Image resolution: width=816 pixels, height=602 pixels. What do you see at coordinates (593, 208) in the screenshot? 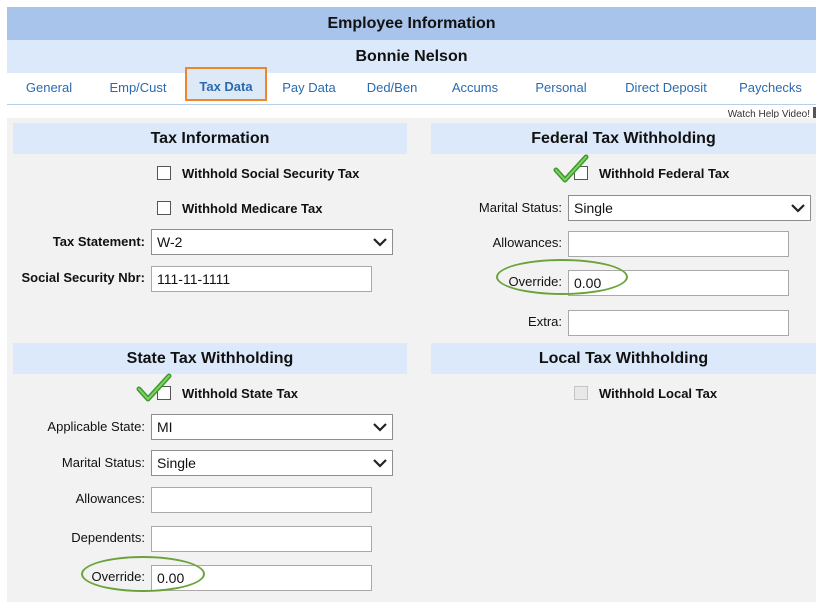
I see `federal-marital-value: Single` at bounding box center [593, 208].